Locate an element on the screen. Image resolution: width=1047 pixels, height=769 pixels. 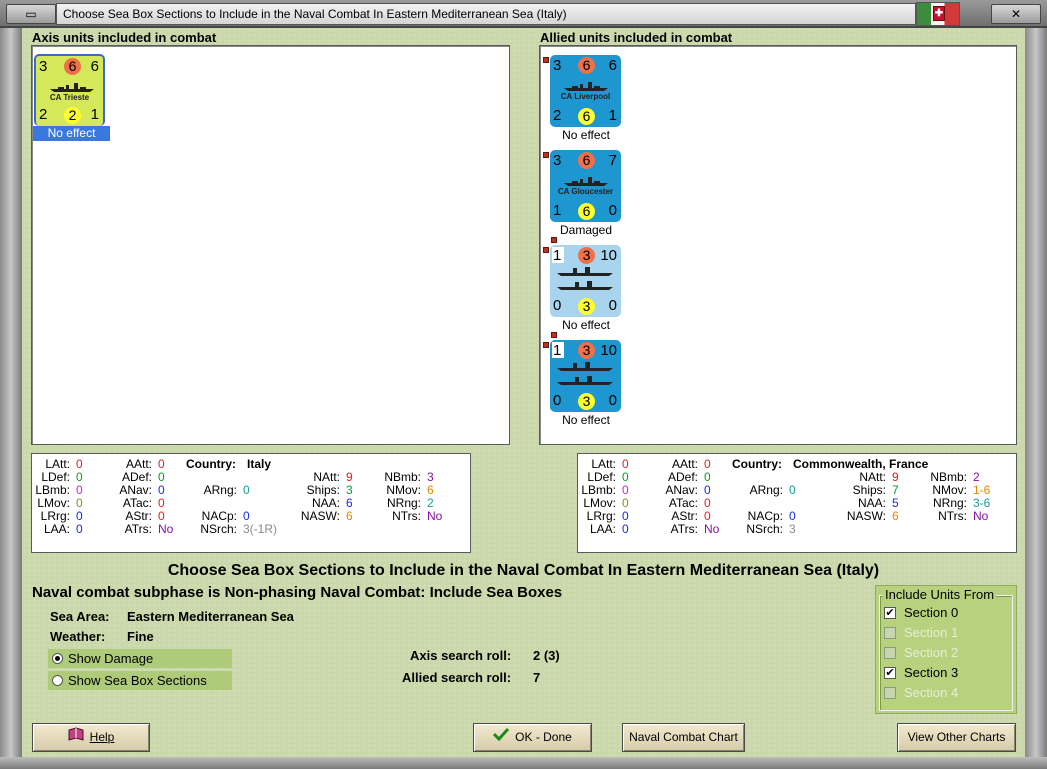
section-checkbox-row: ✔ Section 0 is located at coordinates (921, 613).